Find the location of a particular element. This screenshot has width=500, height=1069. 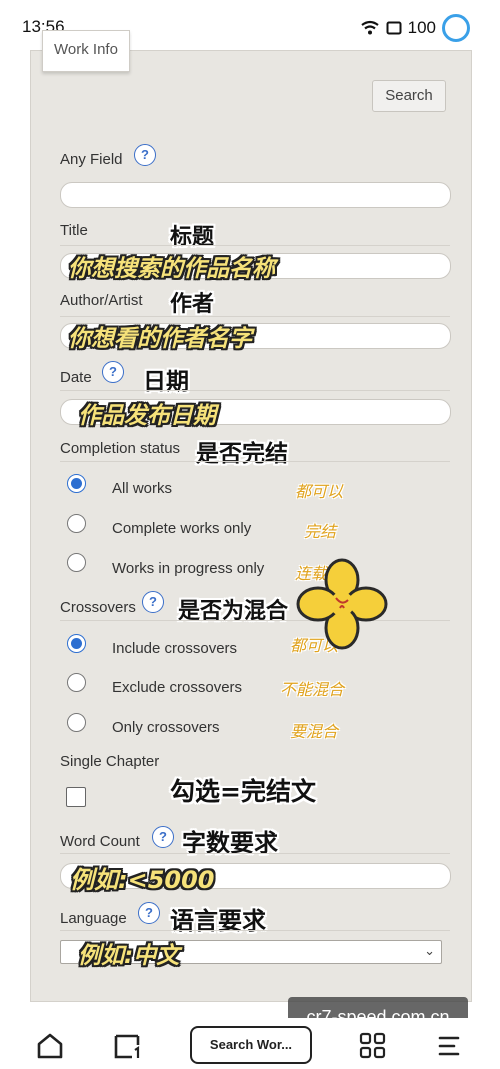

option-all-works: All works is located at coordinates (142, 488).